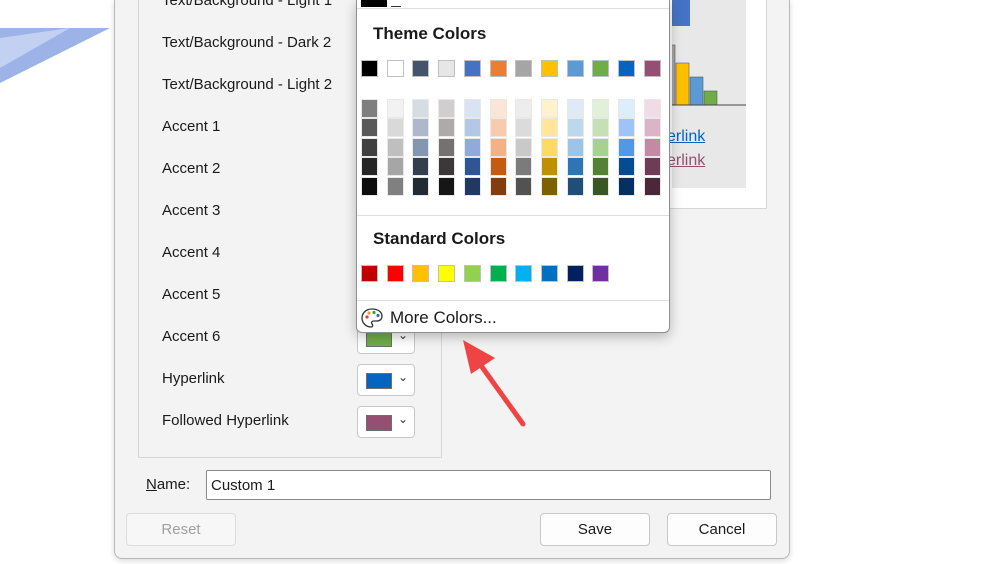 The width and height of the screenshot is (1003, 564). Describe the element at coordinates (181, 529) in the screenshot. I see `reset-button: Reset` at that location.